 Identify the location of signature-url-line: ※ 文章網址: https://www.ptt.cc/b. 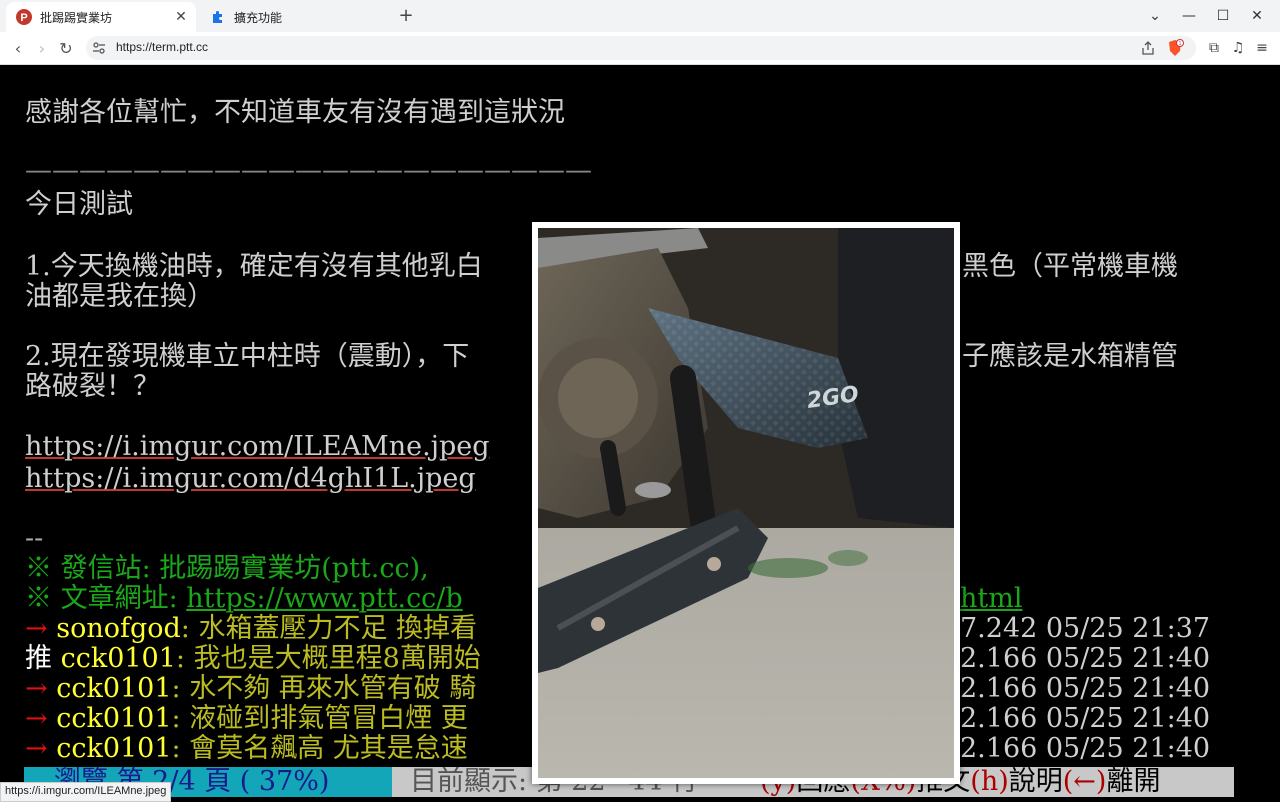
(244, 598).